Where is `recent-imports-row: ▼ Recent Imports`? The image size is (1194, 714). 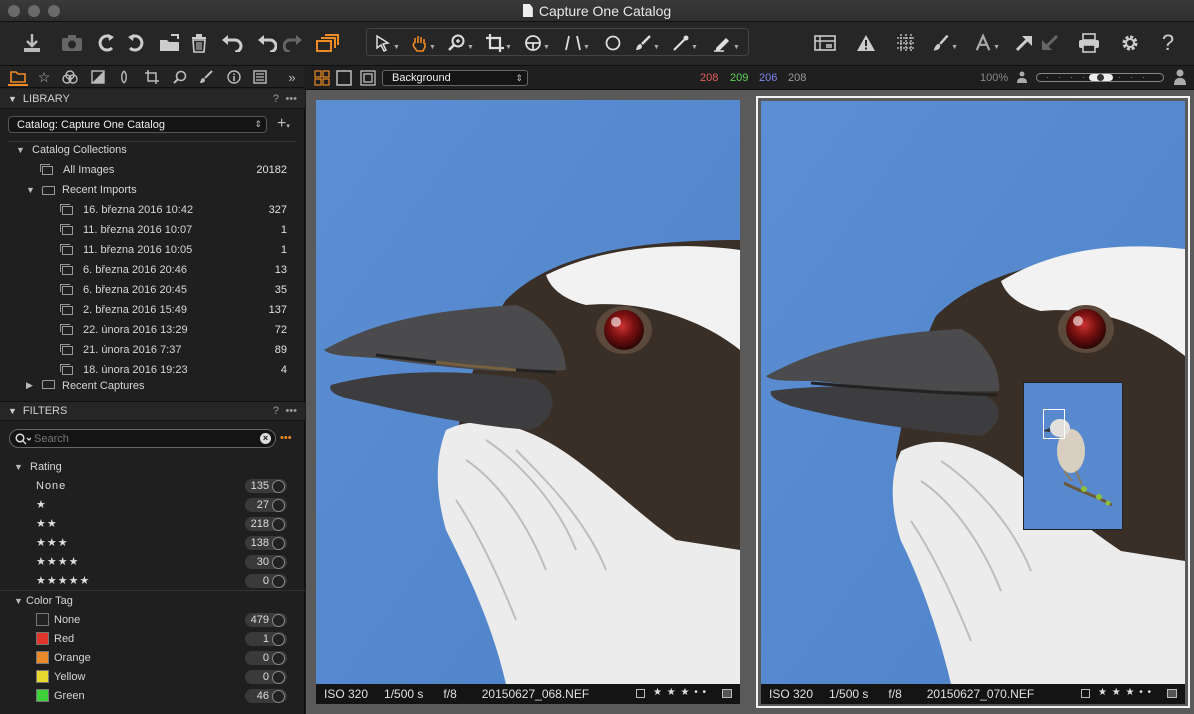
recent-imports-row: ▼ Recent Imports is located at coordinates (152, 190).